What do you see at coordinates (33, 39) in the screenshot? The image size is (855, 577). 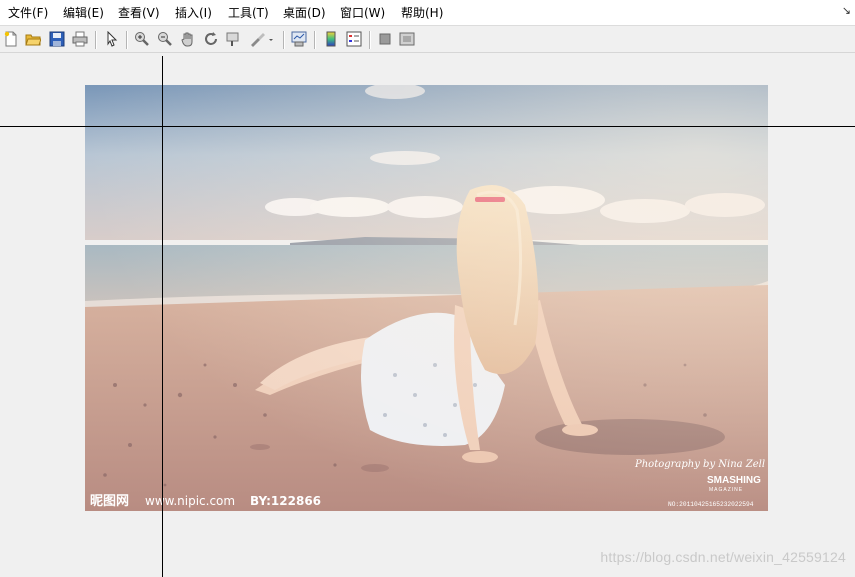 I see `open-folder-icon` at bounding box center [33, 39].